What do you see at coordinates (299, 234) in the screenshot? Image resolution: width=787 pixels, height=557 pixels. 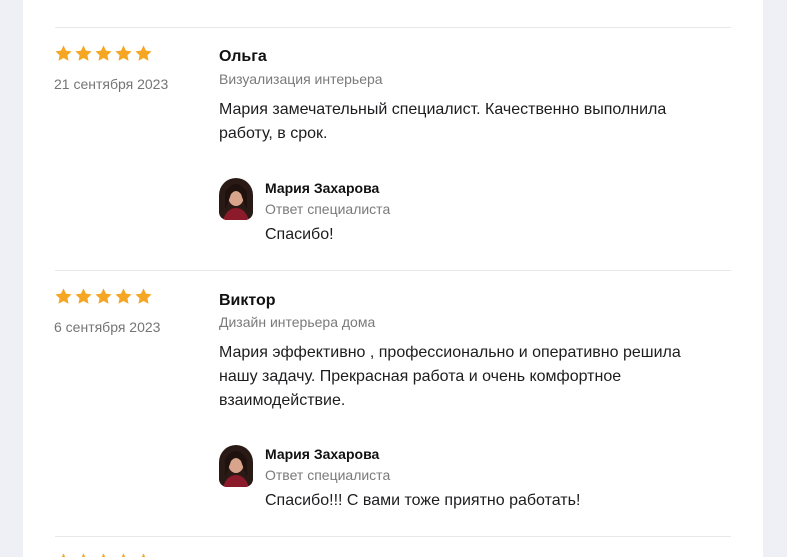 I see `reply-text: Спасибо!` at bounding box center [299, 234].